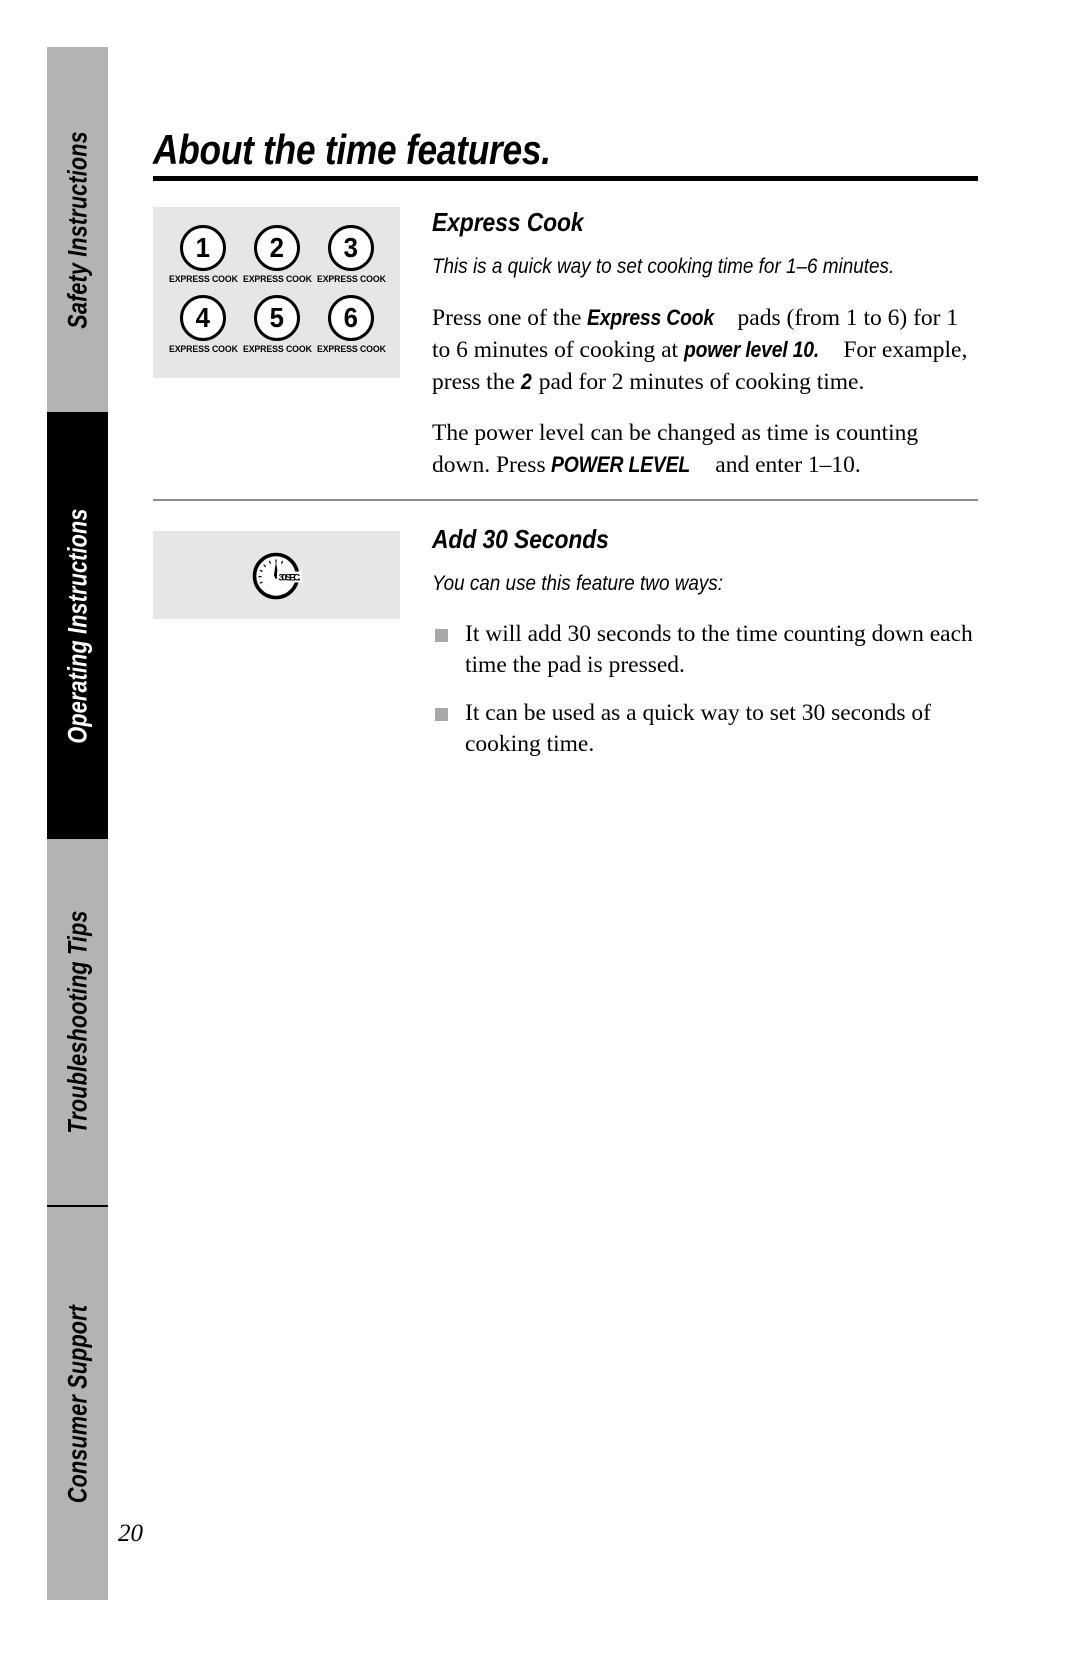  I want to click on sidebar-item-label: Consumer Support, so click(77, 1403).